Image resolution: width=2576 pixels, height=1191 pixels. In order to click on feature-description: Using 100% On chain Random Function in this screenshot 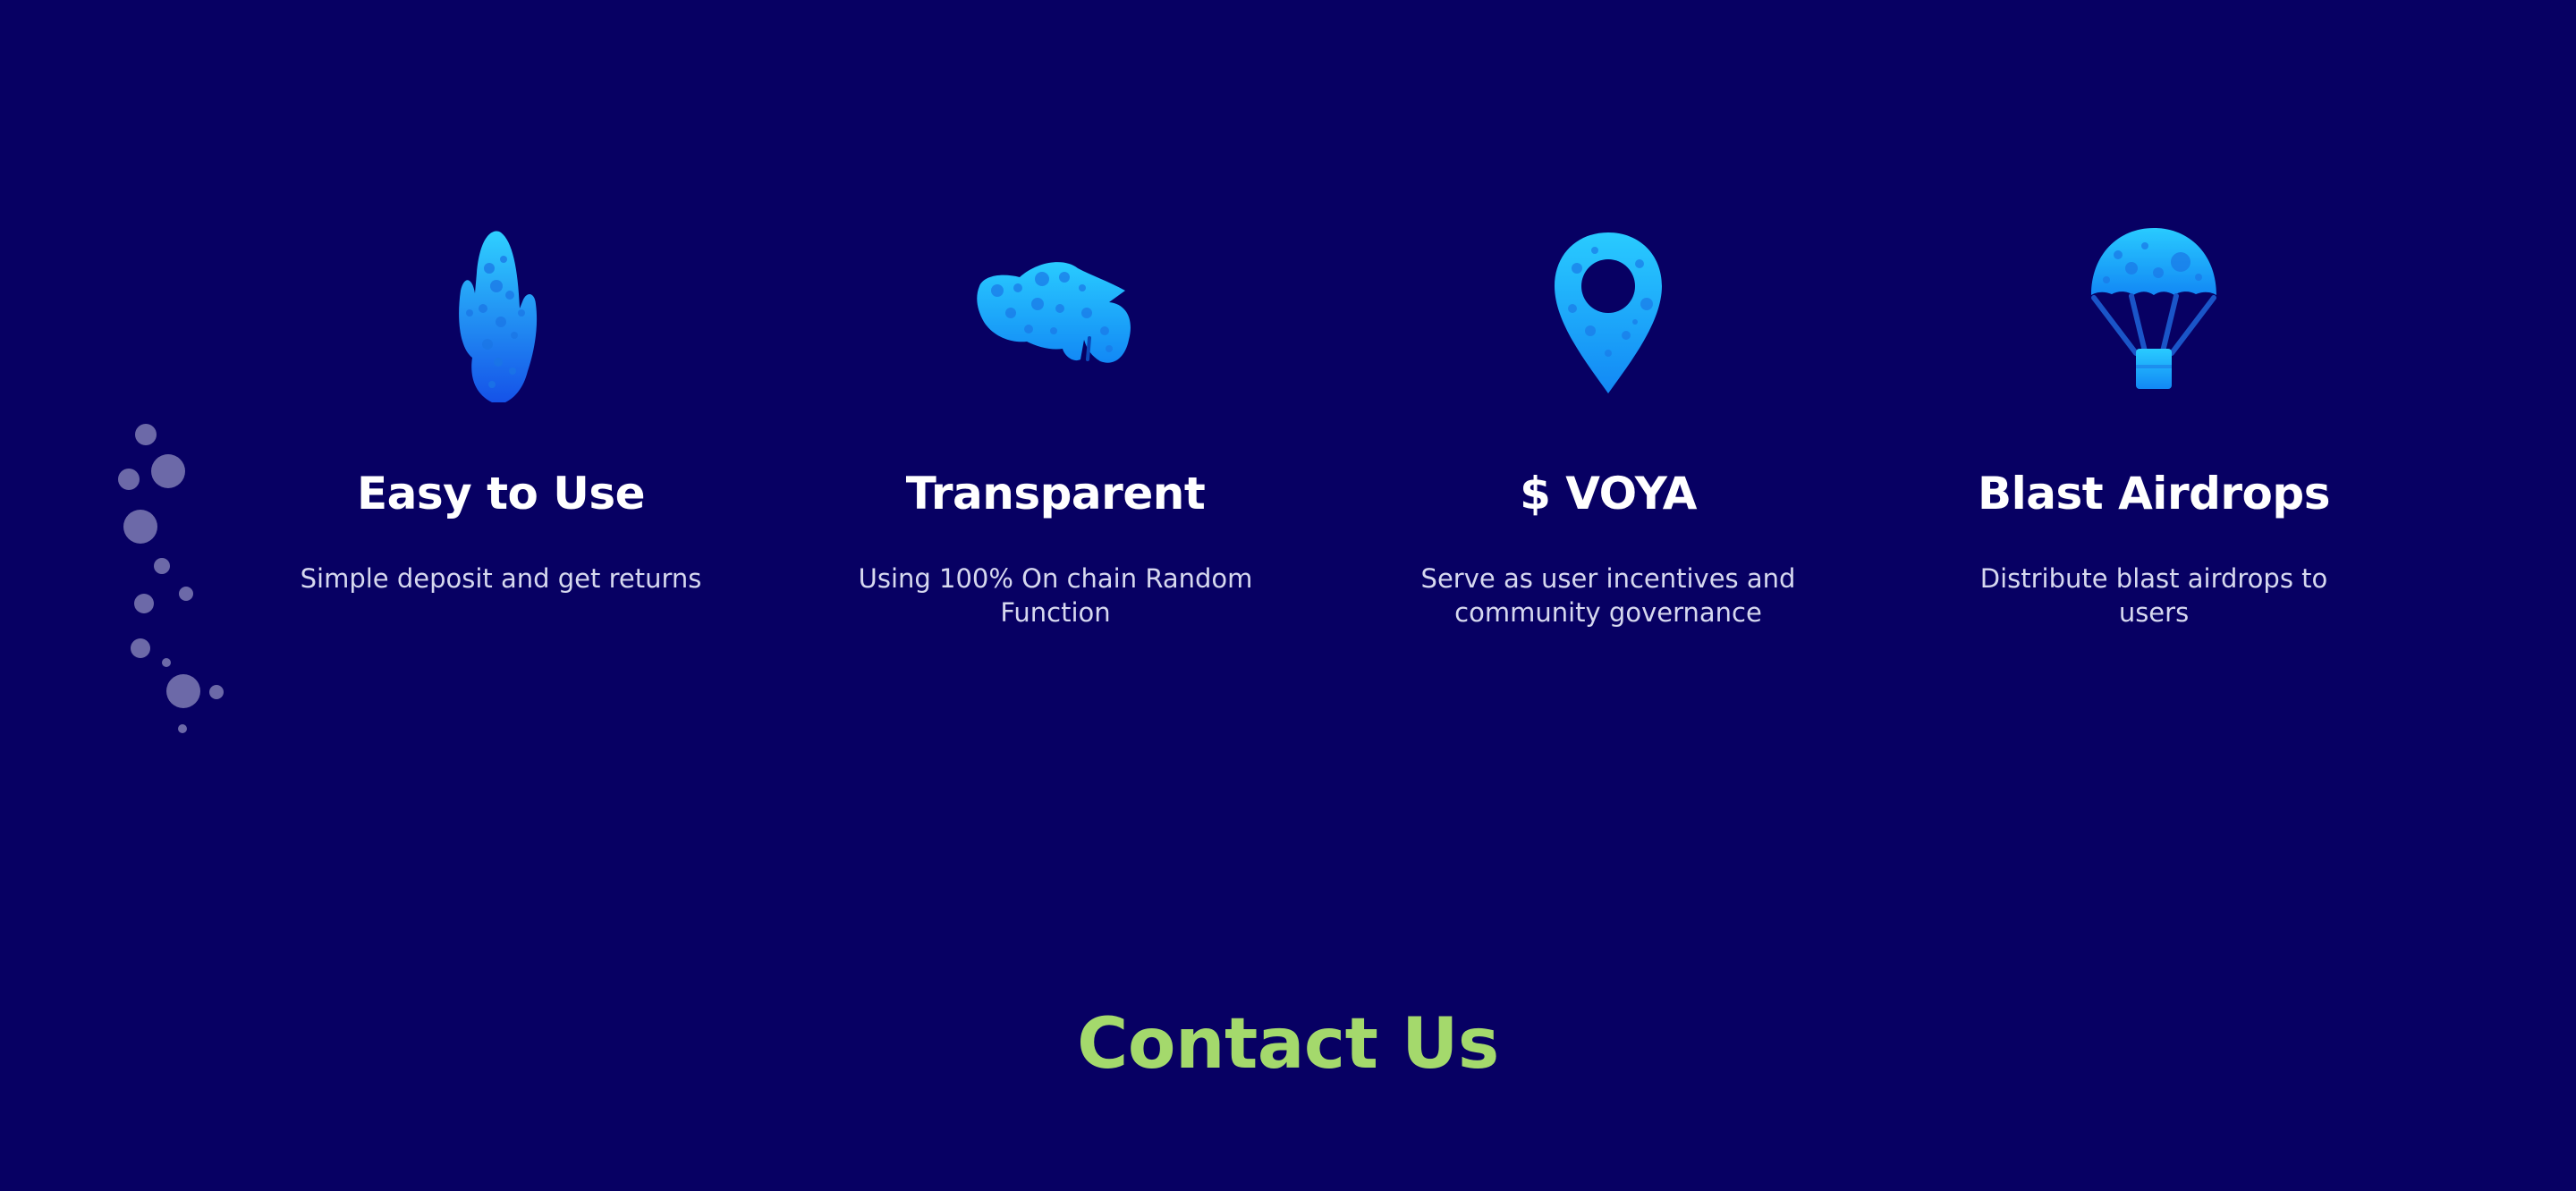, I will do `click(1056, 595)`.